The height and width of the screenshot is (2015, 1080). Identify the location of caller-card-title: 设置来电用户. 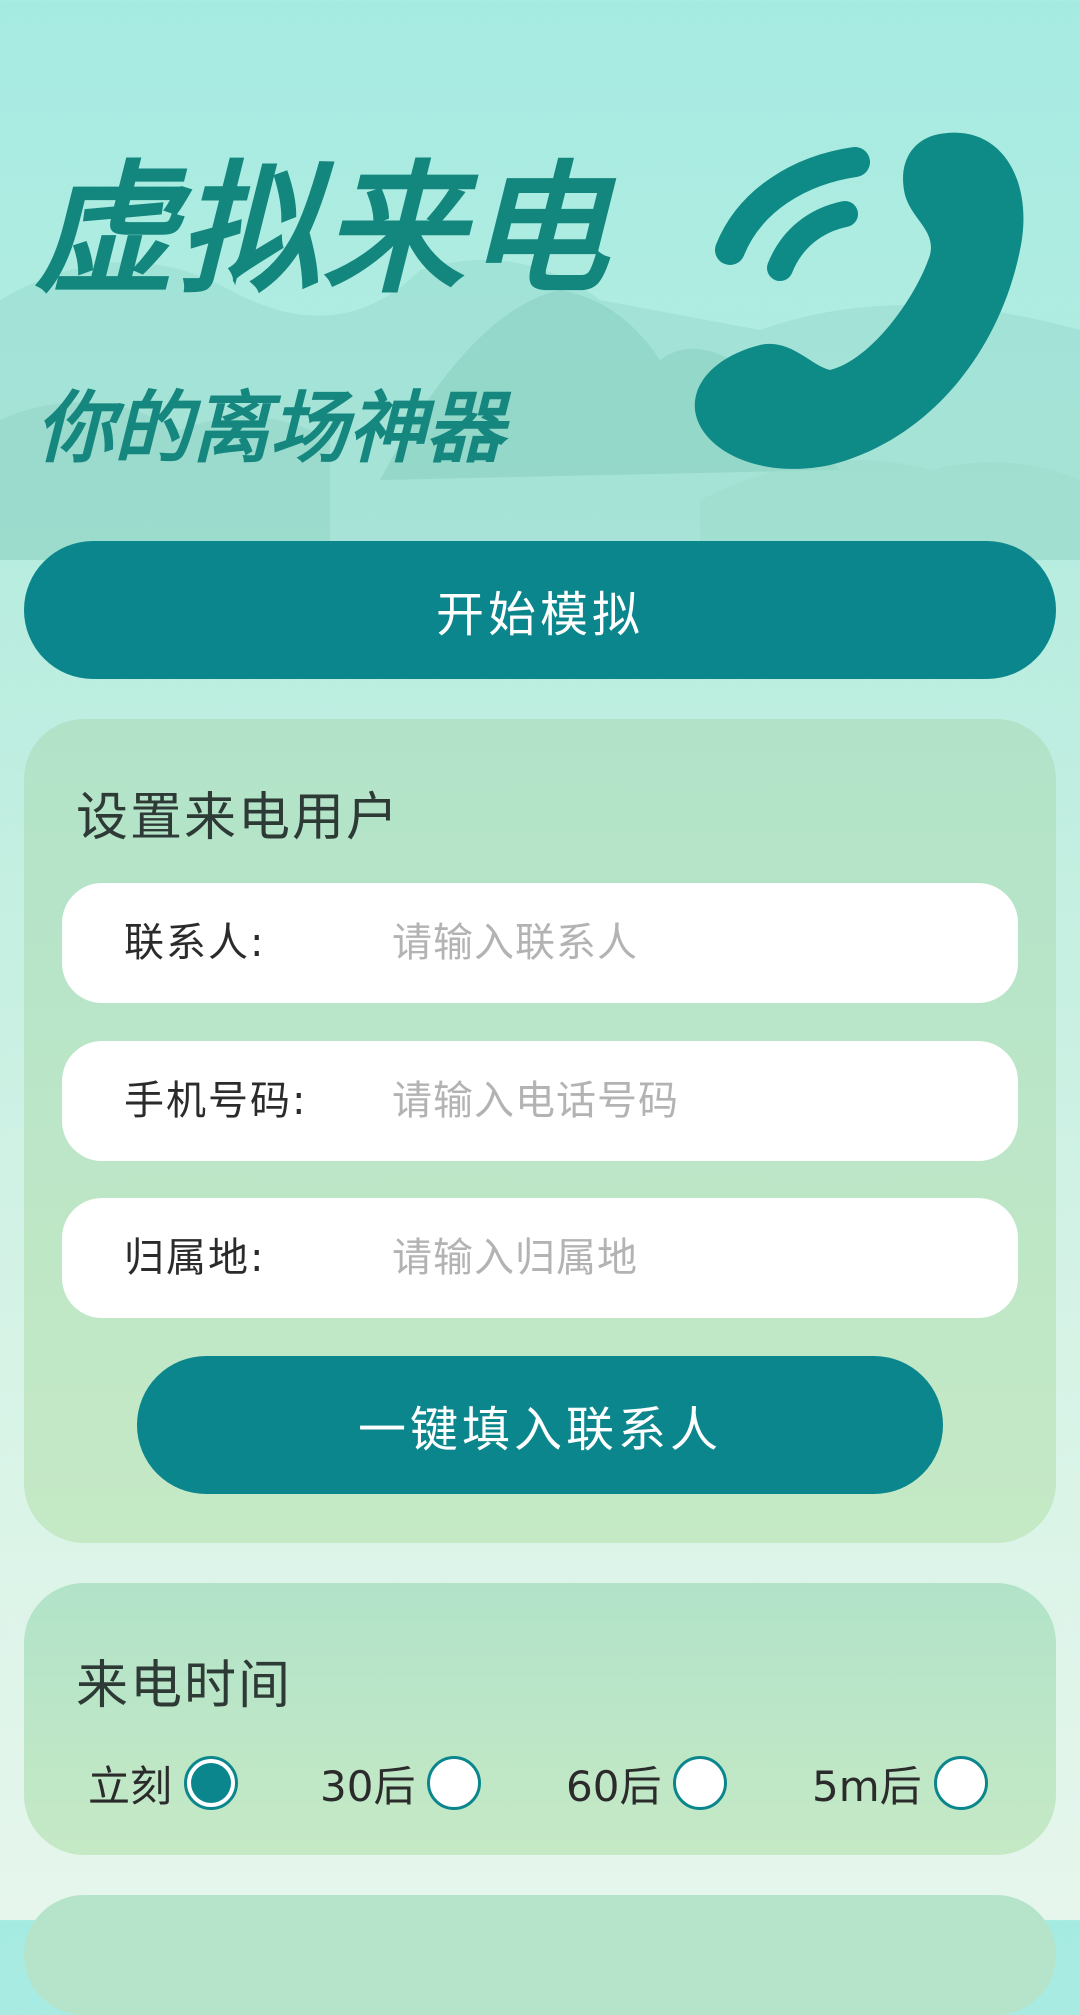
(238, 818).